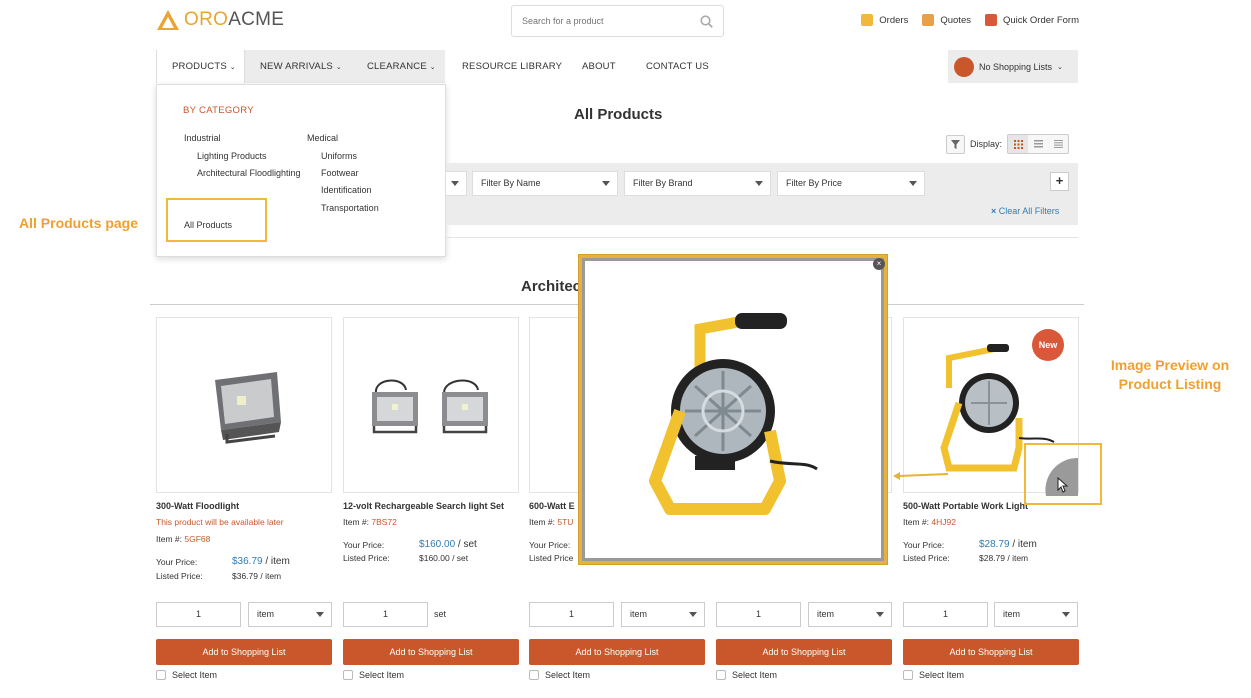 Image resolution: width=1251 pixels, height=698 pixels. Describe the element at coordinates (448, 544) in the screenshot. I see `your-price: $160.00 / set` at that location.